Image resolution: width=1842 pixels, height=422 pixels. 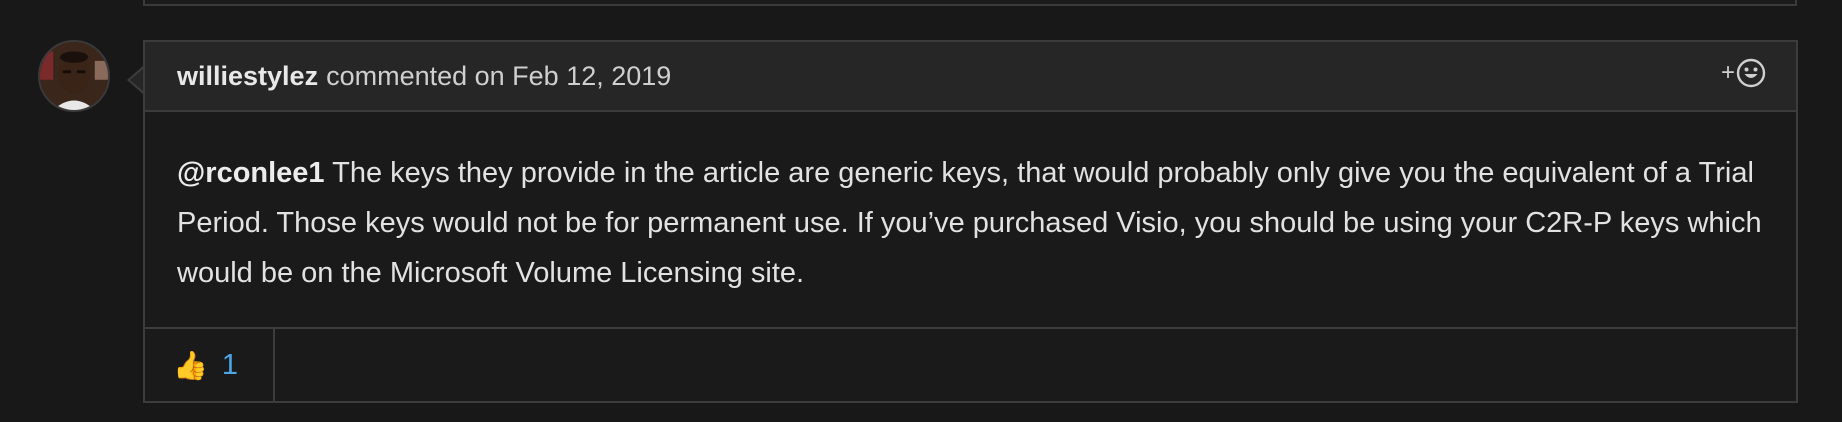 I want to click on comment-timestamp: commented on Feb 12, 2019, so click(x=498, y=76).